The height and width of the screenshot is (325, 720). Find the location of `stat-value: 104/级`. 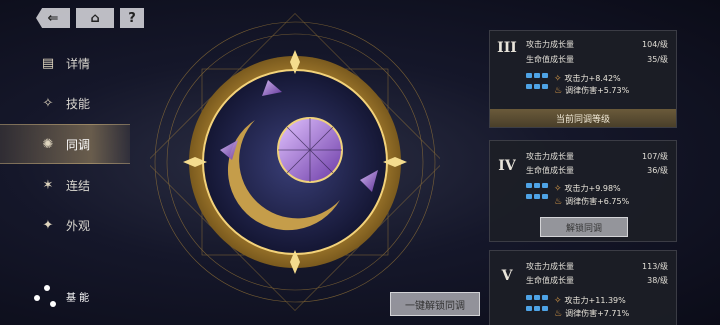

stat-value: 104/级 is located at coordinates (655, 44).